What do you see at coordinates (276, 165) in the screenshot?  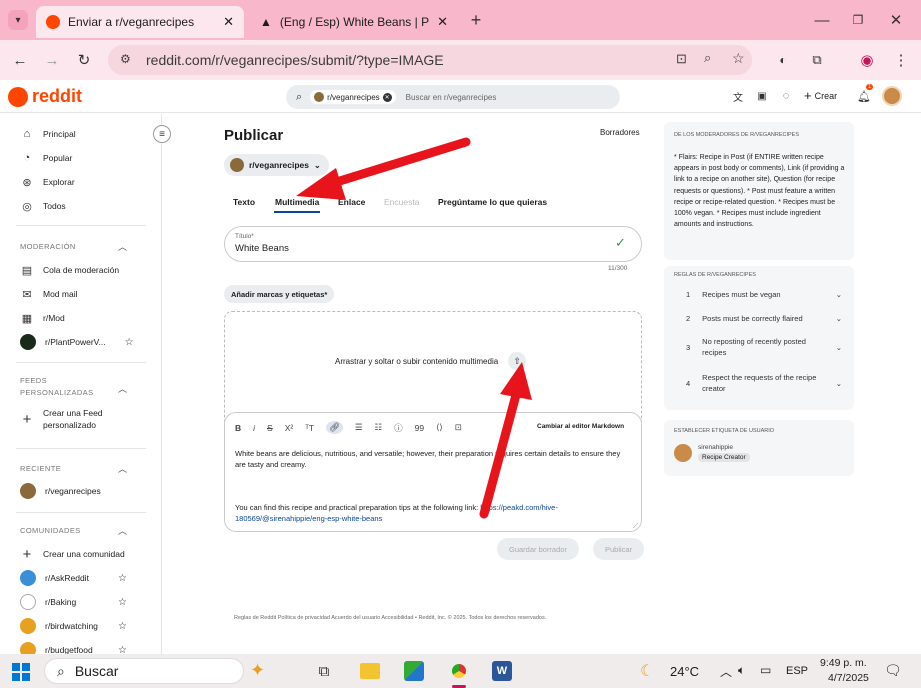 I see `community-selector: r/veganrecipes ⌄` at bounding box center [276, 165].